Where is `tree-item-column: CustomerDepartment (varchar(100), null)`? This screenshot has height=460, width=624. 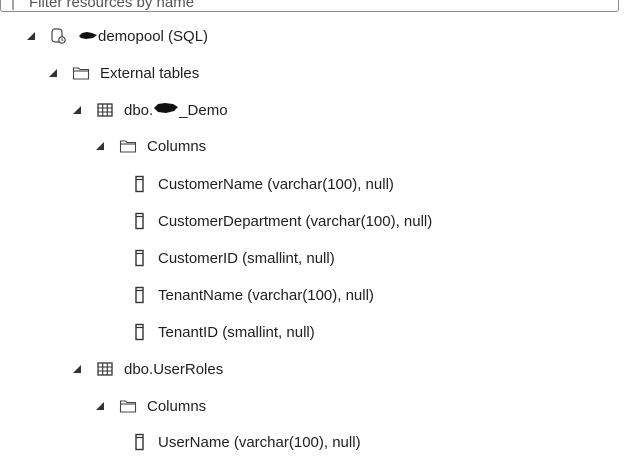 tree-item-column: CustomerDepartment (varchar(100), null) is located at coordinates (282, 221).